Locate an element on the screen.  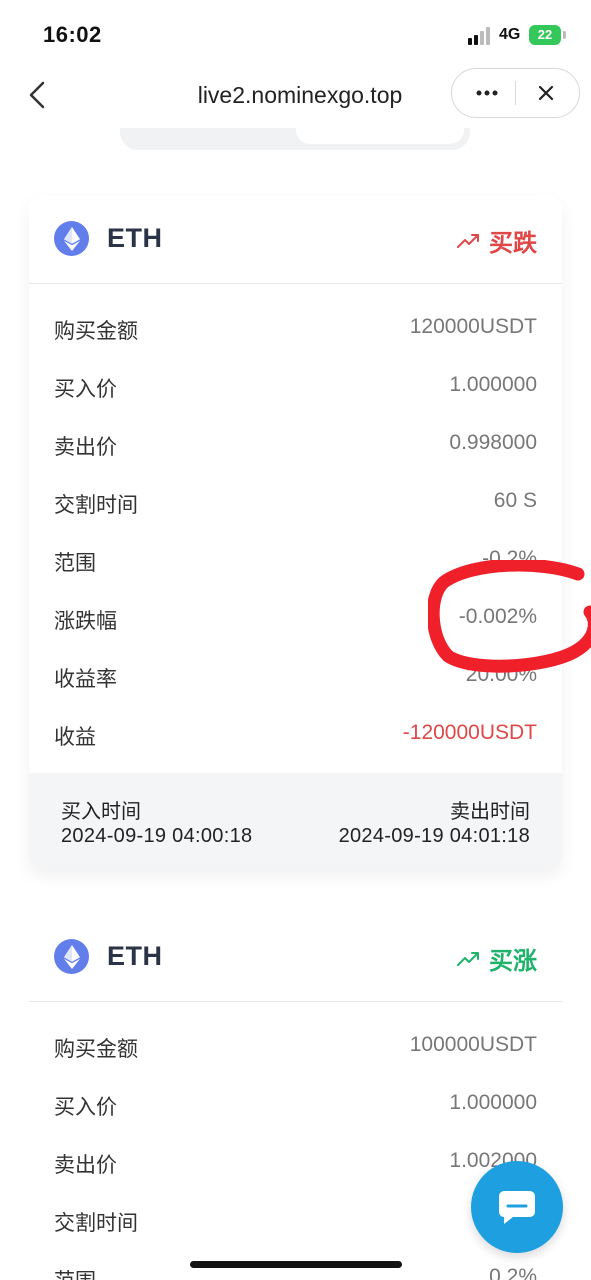
back-button is located at coordinates (37, 95).